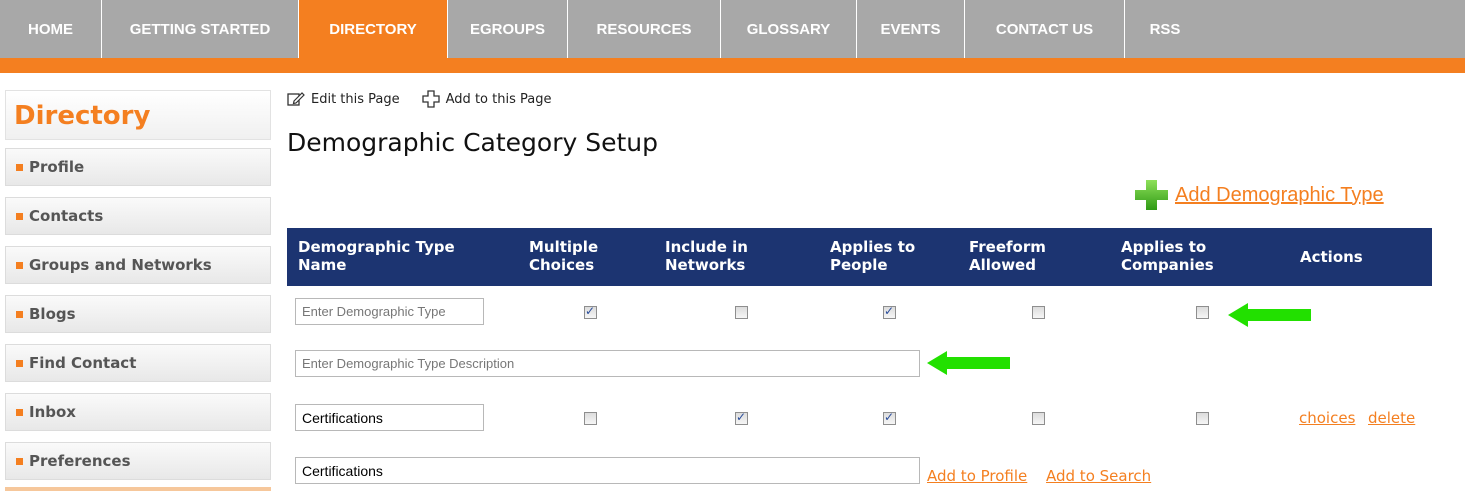 The height and width of the screenshot is (491, 1468). What do you see at coordinates (1038, 418) in the screenshot?
I see `freeform-allowed-checkbox` at bounding box center [1038, 418].